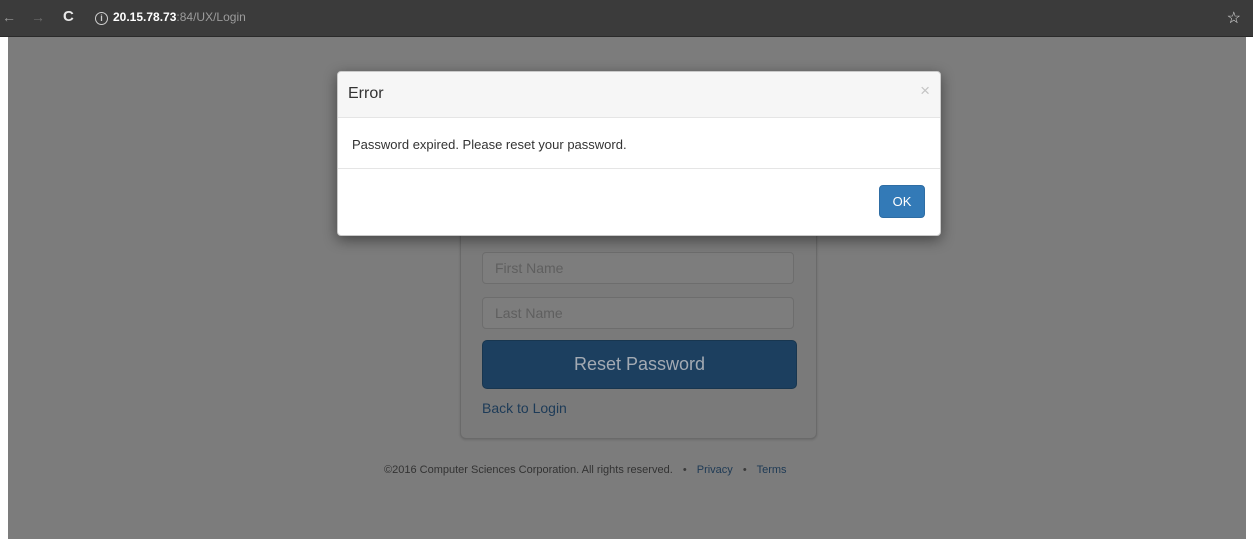  I want to click on browser-toolbar: ← → C i 20.15.78.73:84/UX/Login ☆, so click(626, 18).